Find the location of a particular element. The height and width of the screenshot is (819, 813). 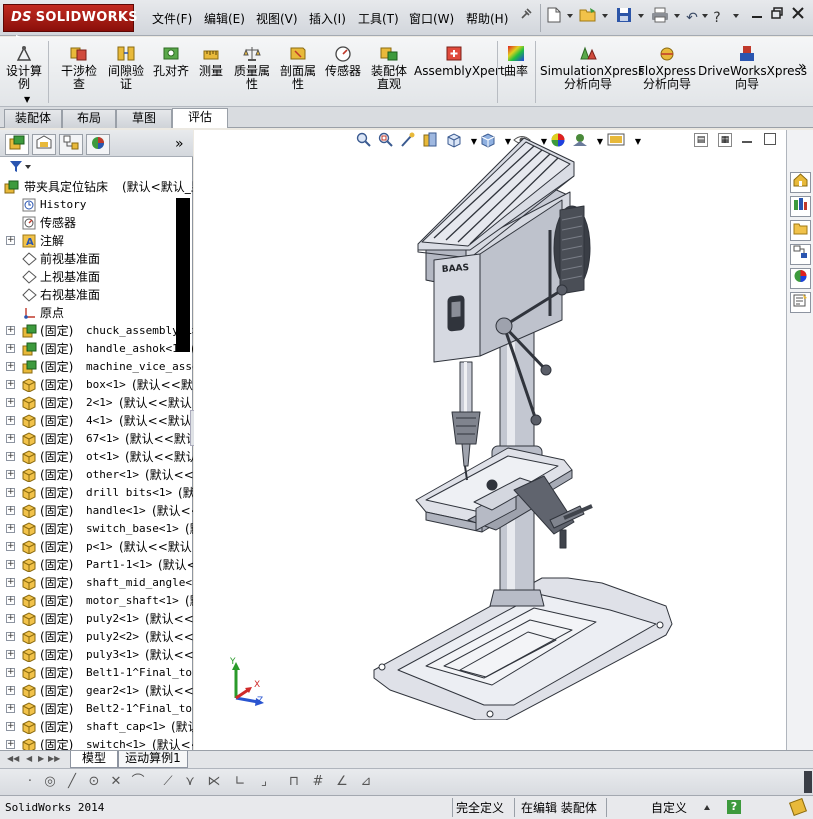

assembly-visualization-button: 装配体直观 is located at coordinates (389, 66).